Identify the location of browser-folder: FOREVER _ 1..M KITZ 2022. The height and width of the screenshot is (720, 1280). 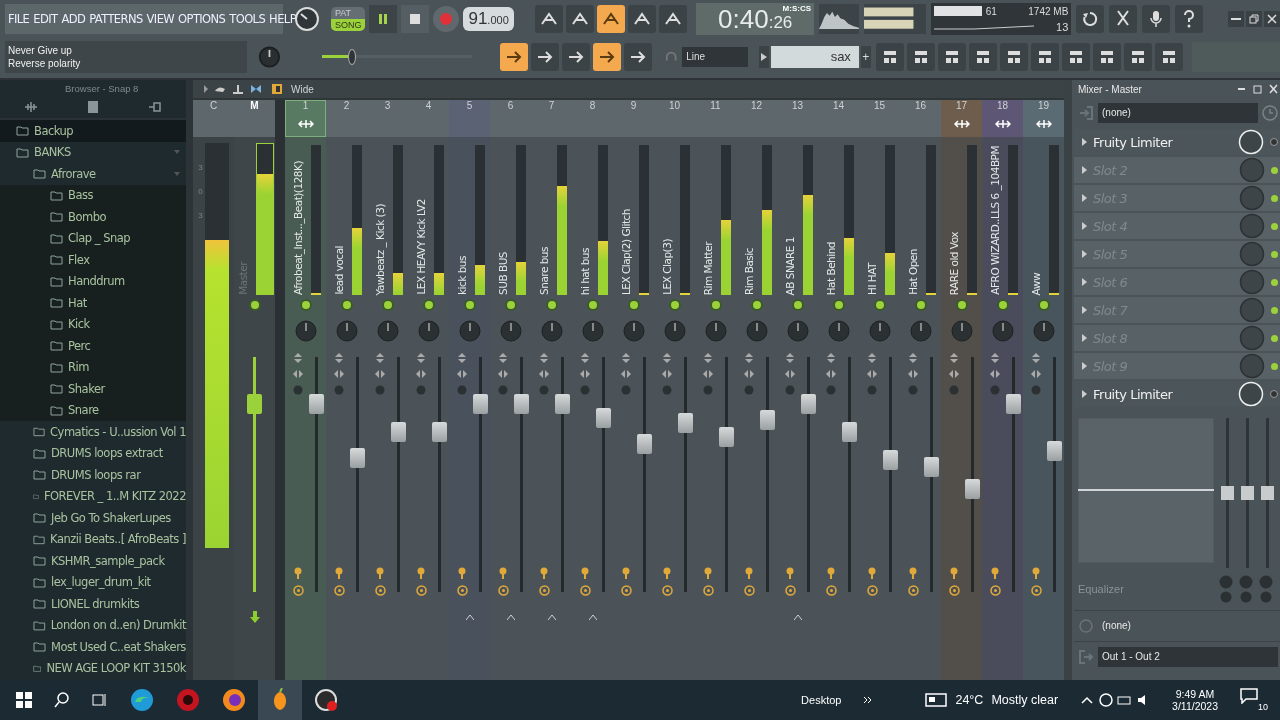
(93, 496).